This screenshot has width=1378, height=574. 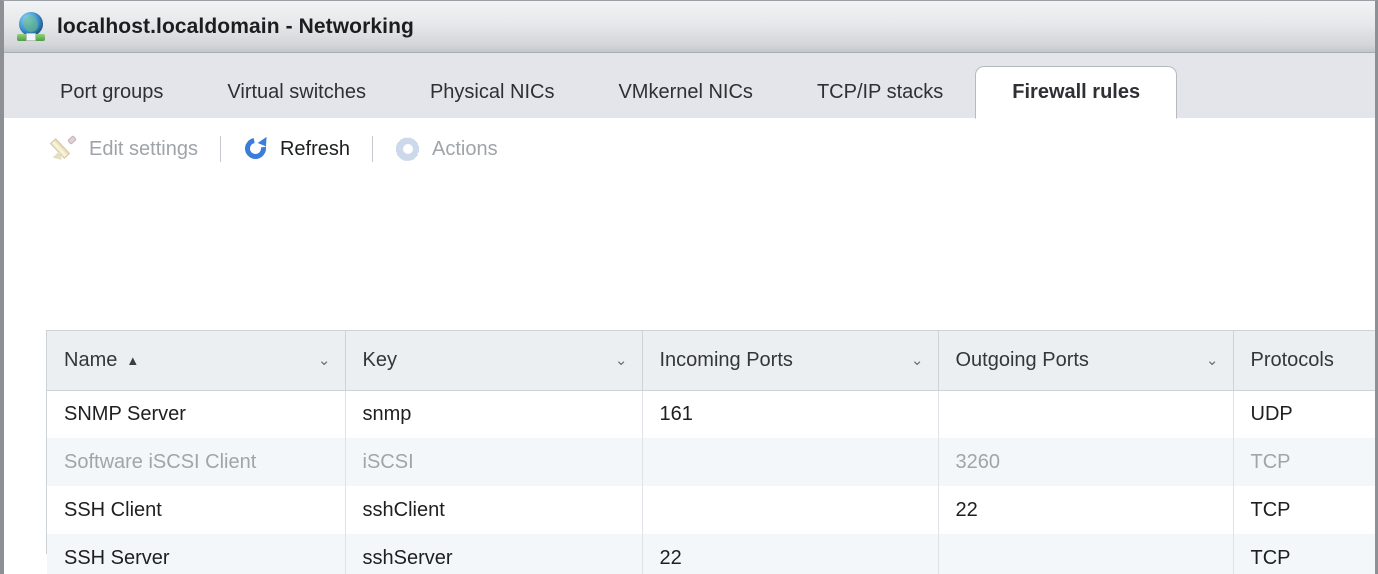 What do you see at coordinates (689, 149) in the screenshot?
I see `action-toolbar: Edit settings Refresh Actions` at bounding box center [689, 149].